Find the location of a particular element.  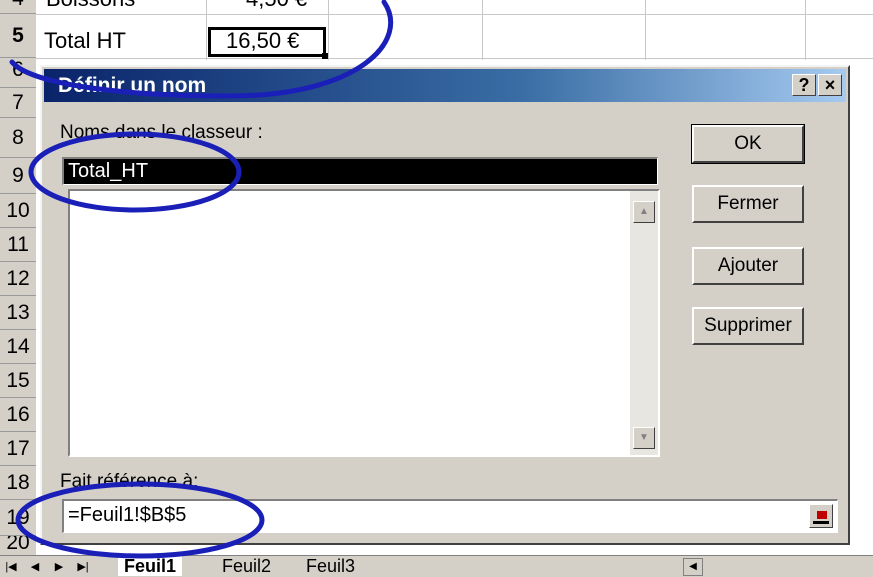

row-header-9: 9 is located at coordinates (18, 176).